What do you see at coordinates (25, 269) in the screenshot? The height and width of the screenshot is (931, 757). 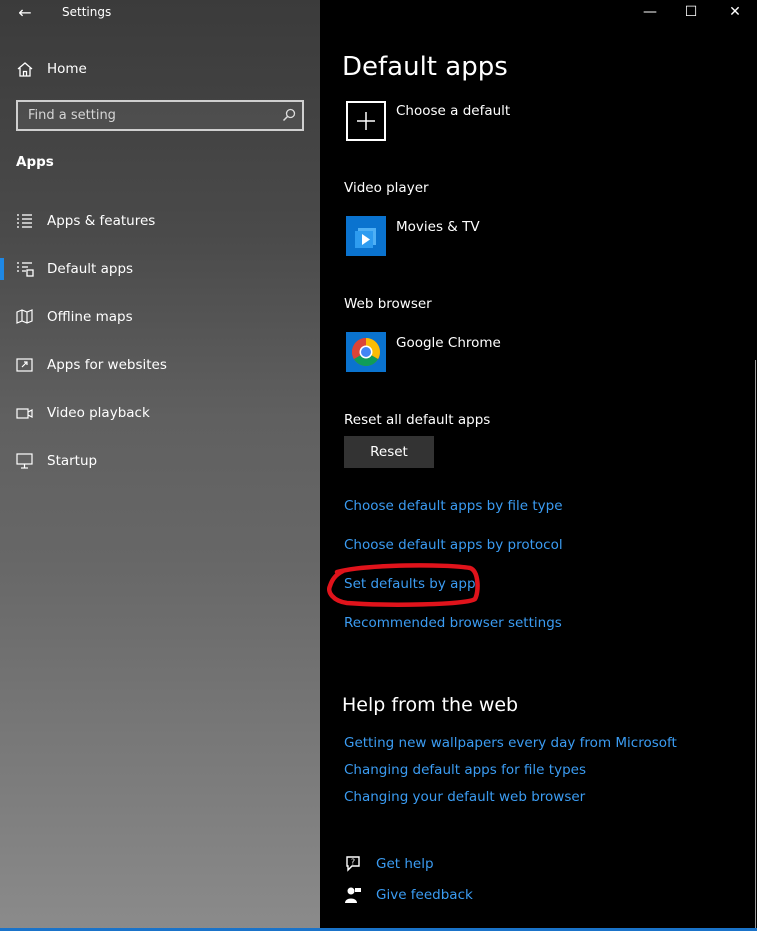 I see `default-apps-icon` at bounding box center [25, 269].